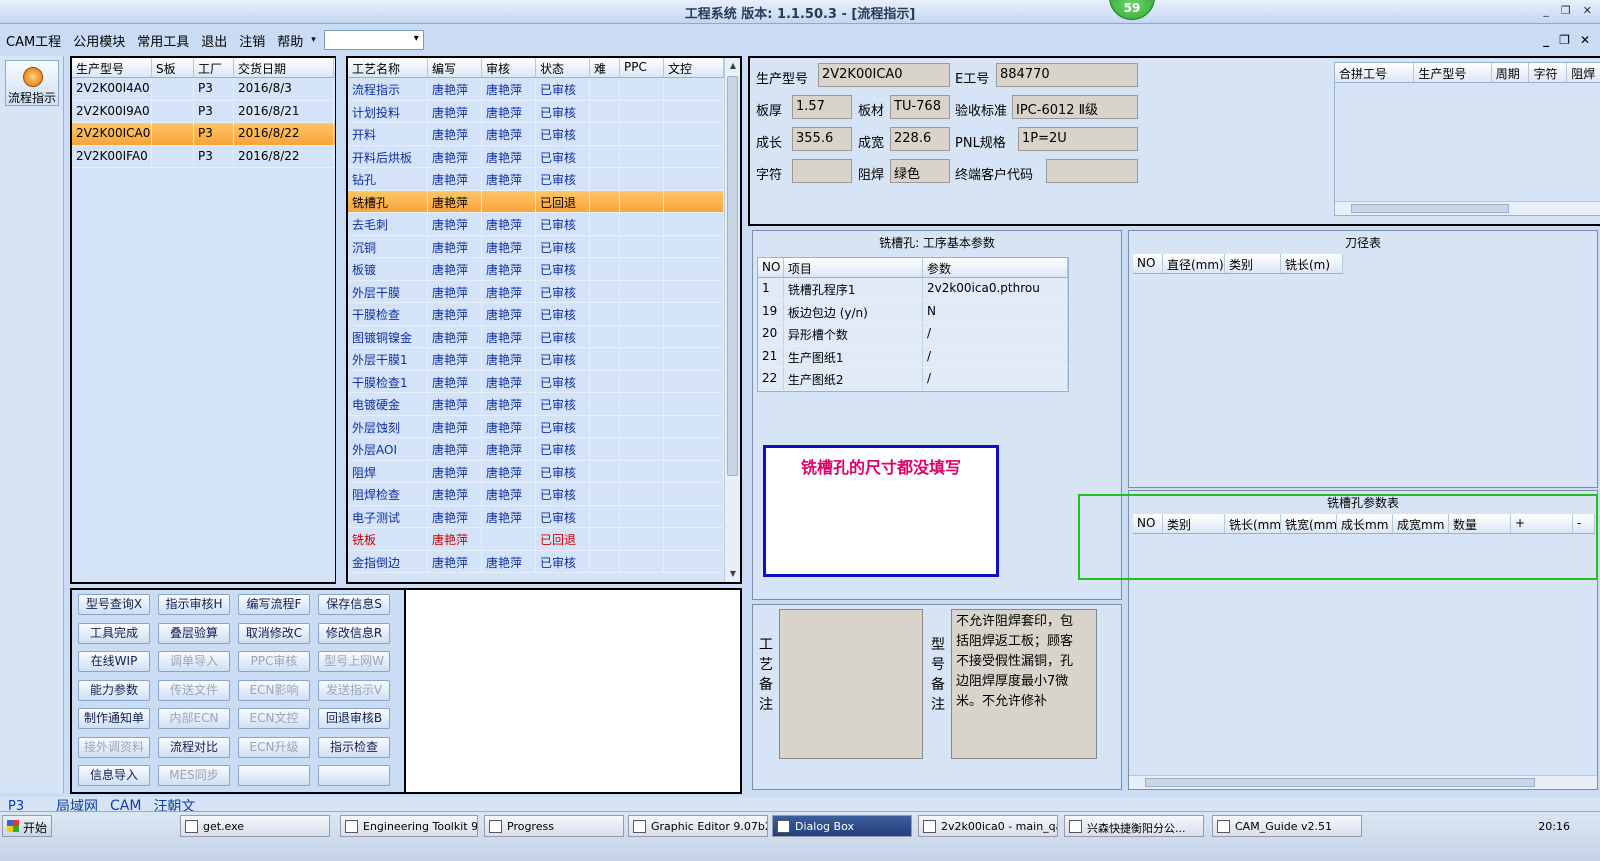  I want to click on action-button: 型号查询X, so click(114, 604).